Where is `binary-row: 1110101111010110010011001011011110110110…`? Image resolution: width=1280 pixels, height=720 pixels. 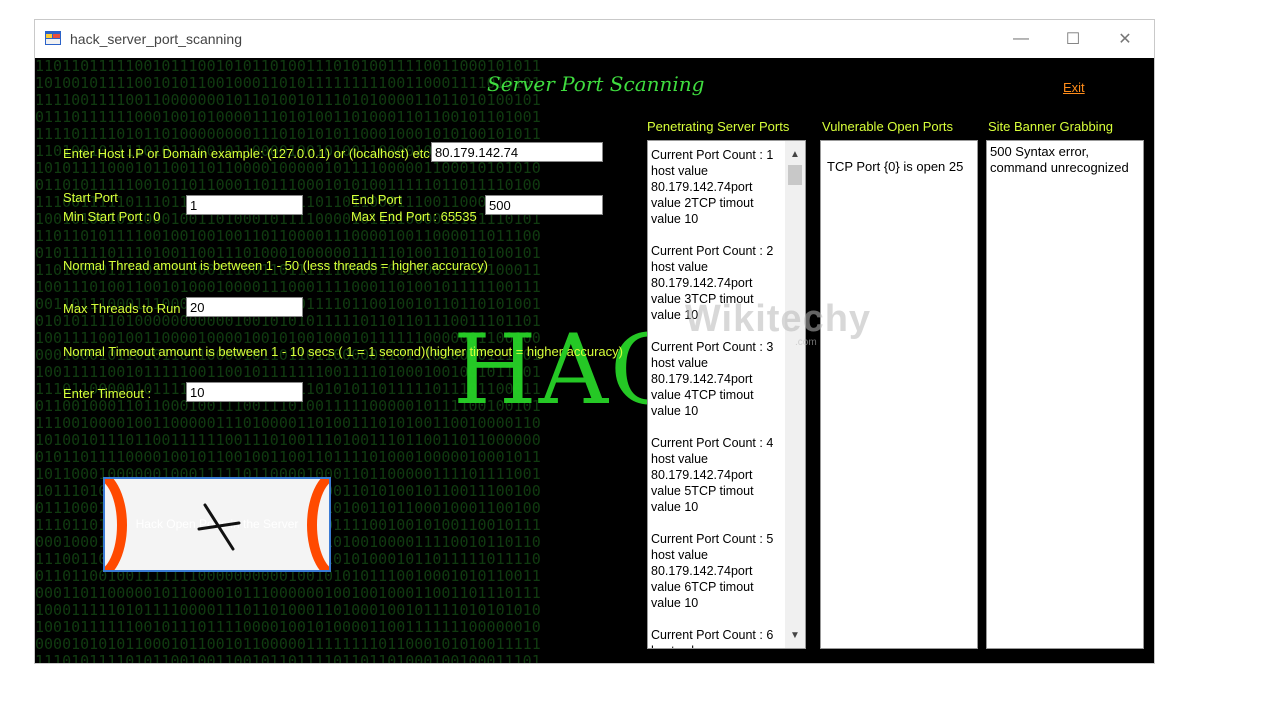 binary-row: 1110101111010110010011001011011110110110… is located at coordinates (288, 658).